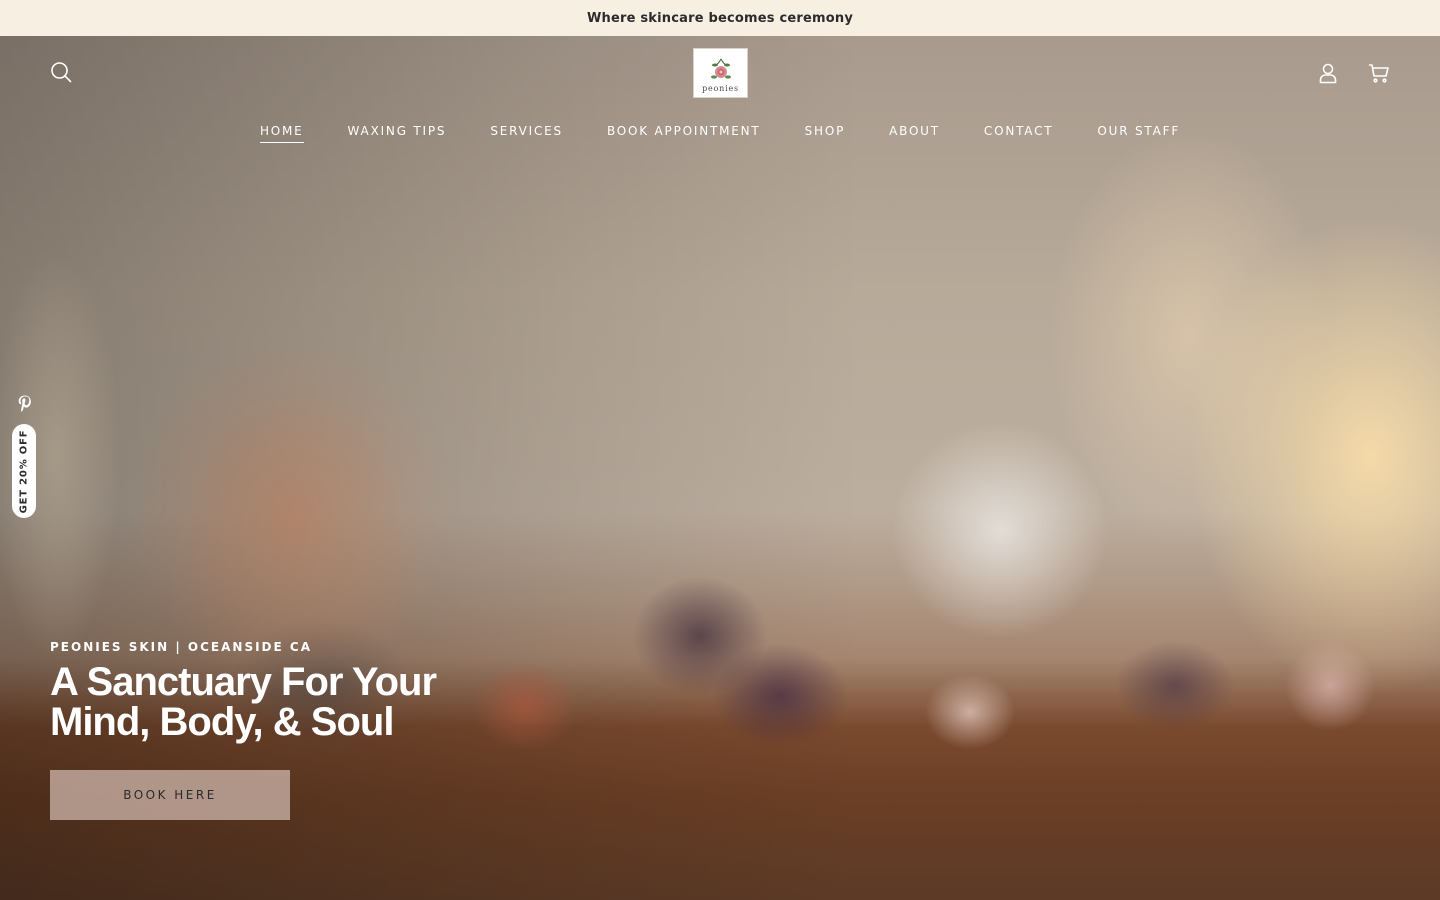 The image size is (1440, 900). I want to click on book-here-button: BOOK HERE, so click(170, 795).